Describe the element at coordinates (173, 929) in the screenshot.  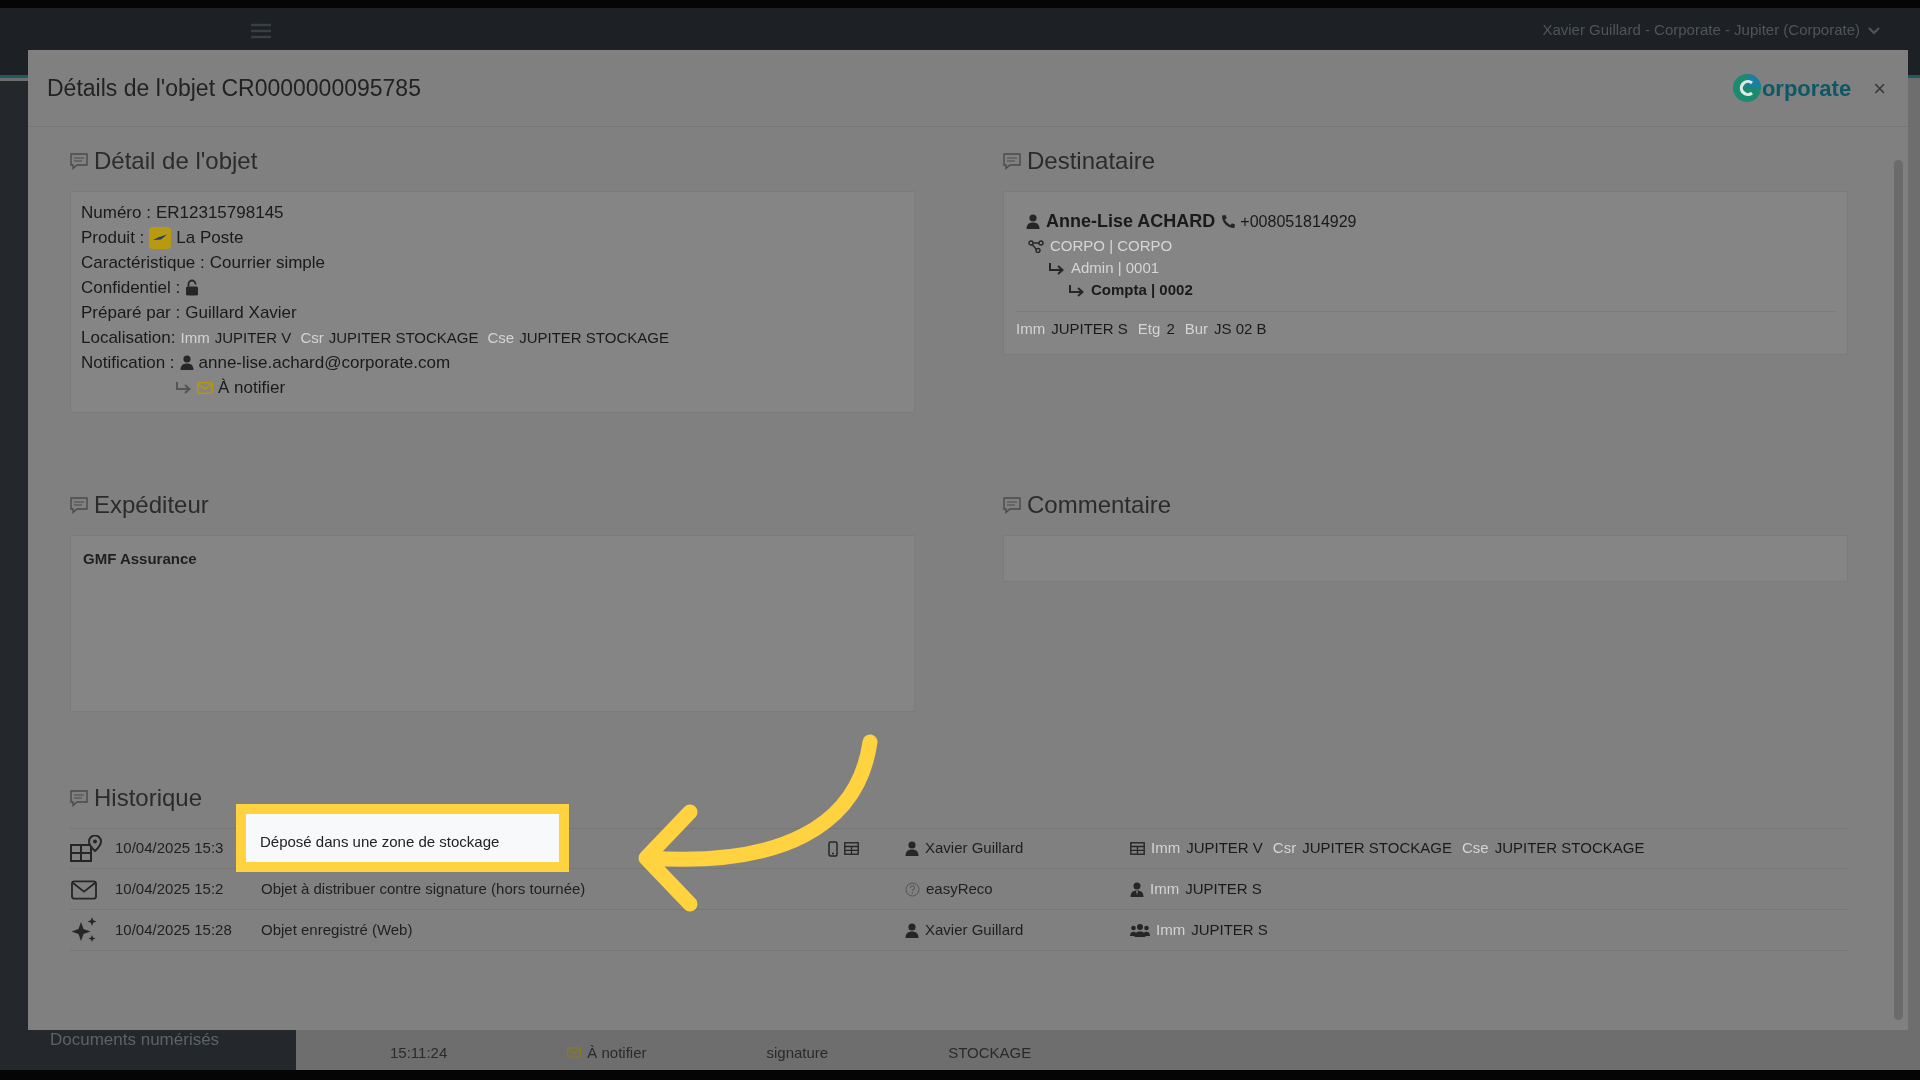
I see `history-date: 10/04/2025 15:28` at that location.